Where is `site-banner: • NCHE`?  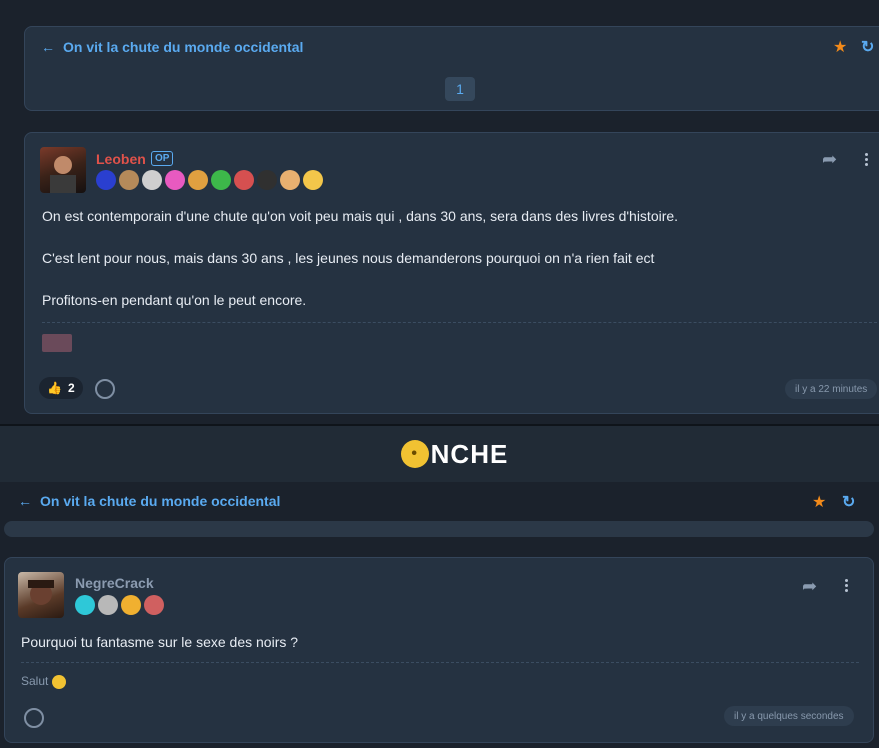 site-banner: • NCHE is located at coordinates (439, 453).